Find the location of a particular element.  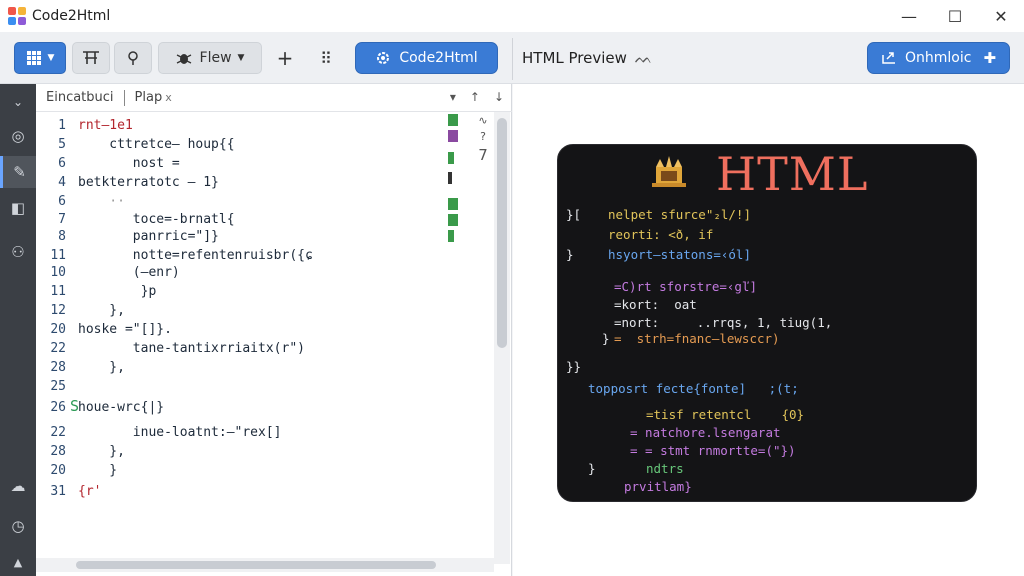

optimize-label: Onhmloic is located at coordinates (938, 58).